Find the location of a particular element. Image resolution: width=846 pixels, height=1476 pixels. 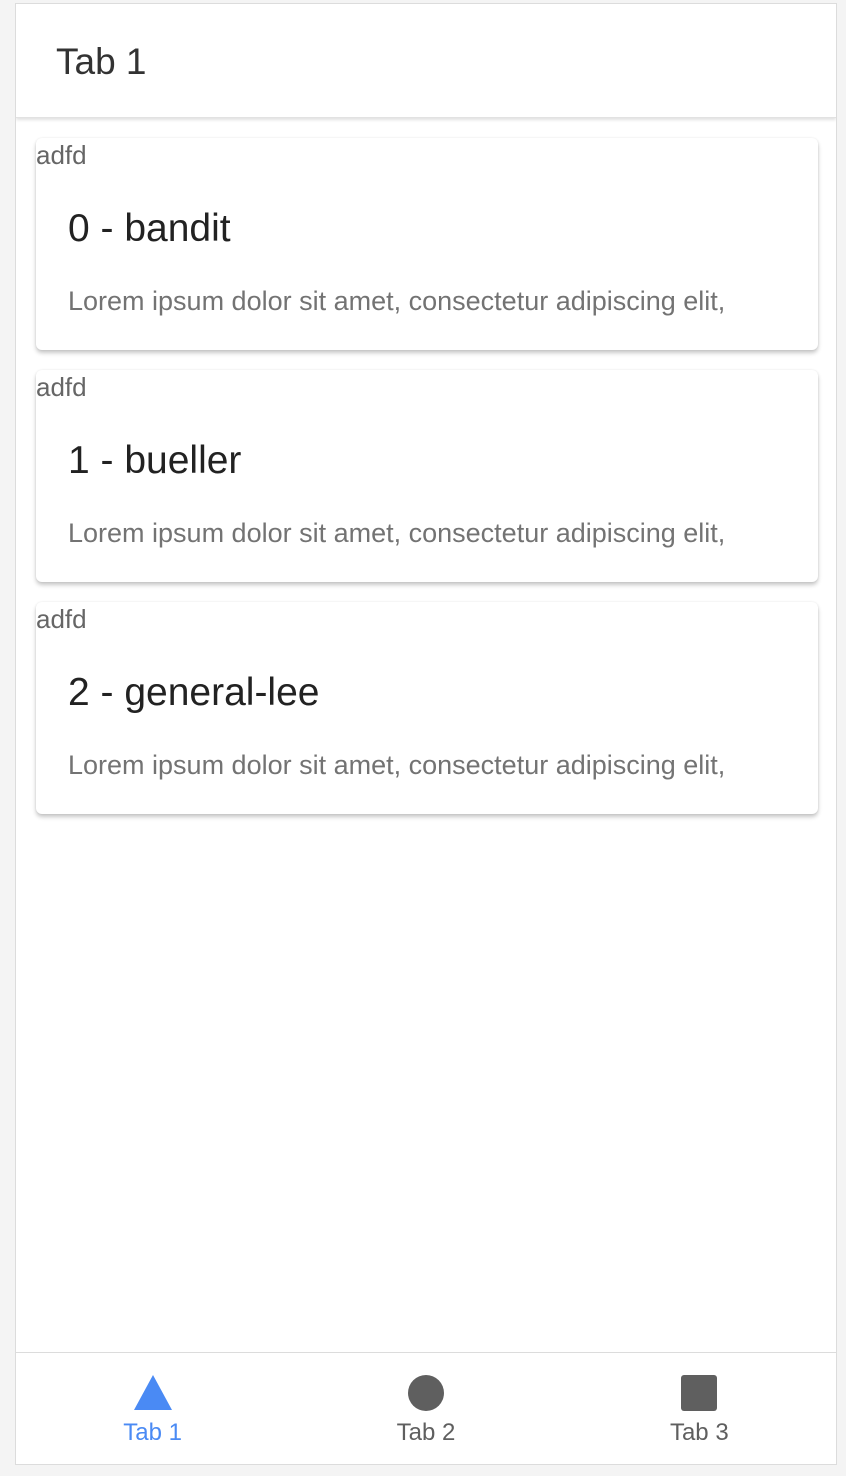

tab-bar: Tab 1 Tab 2 Tab 3 is located at coordinates (426, 1408).